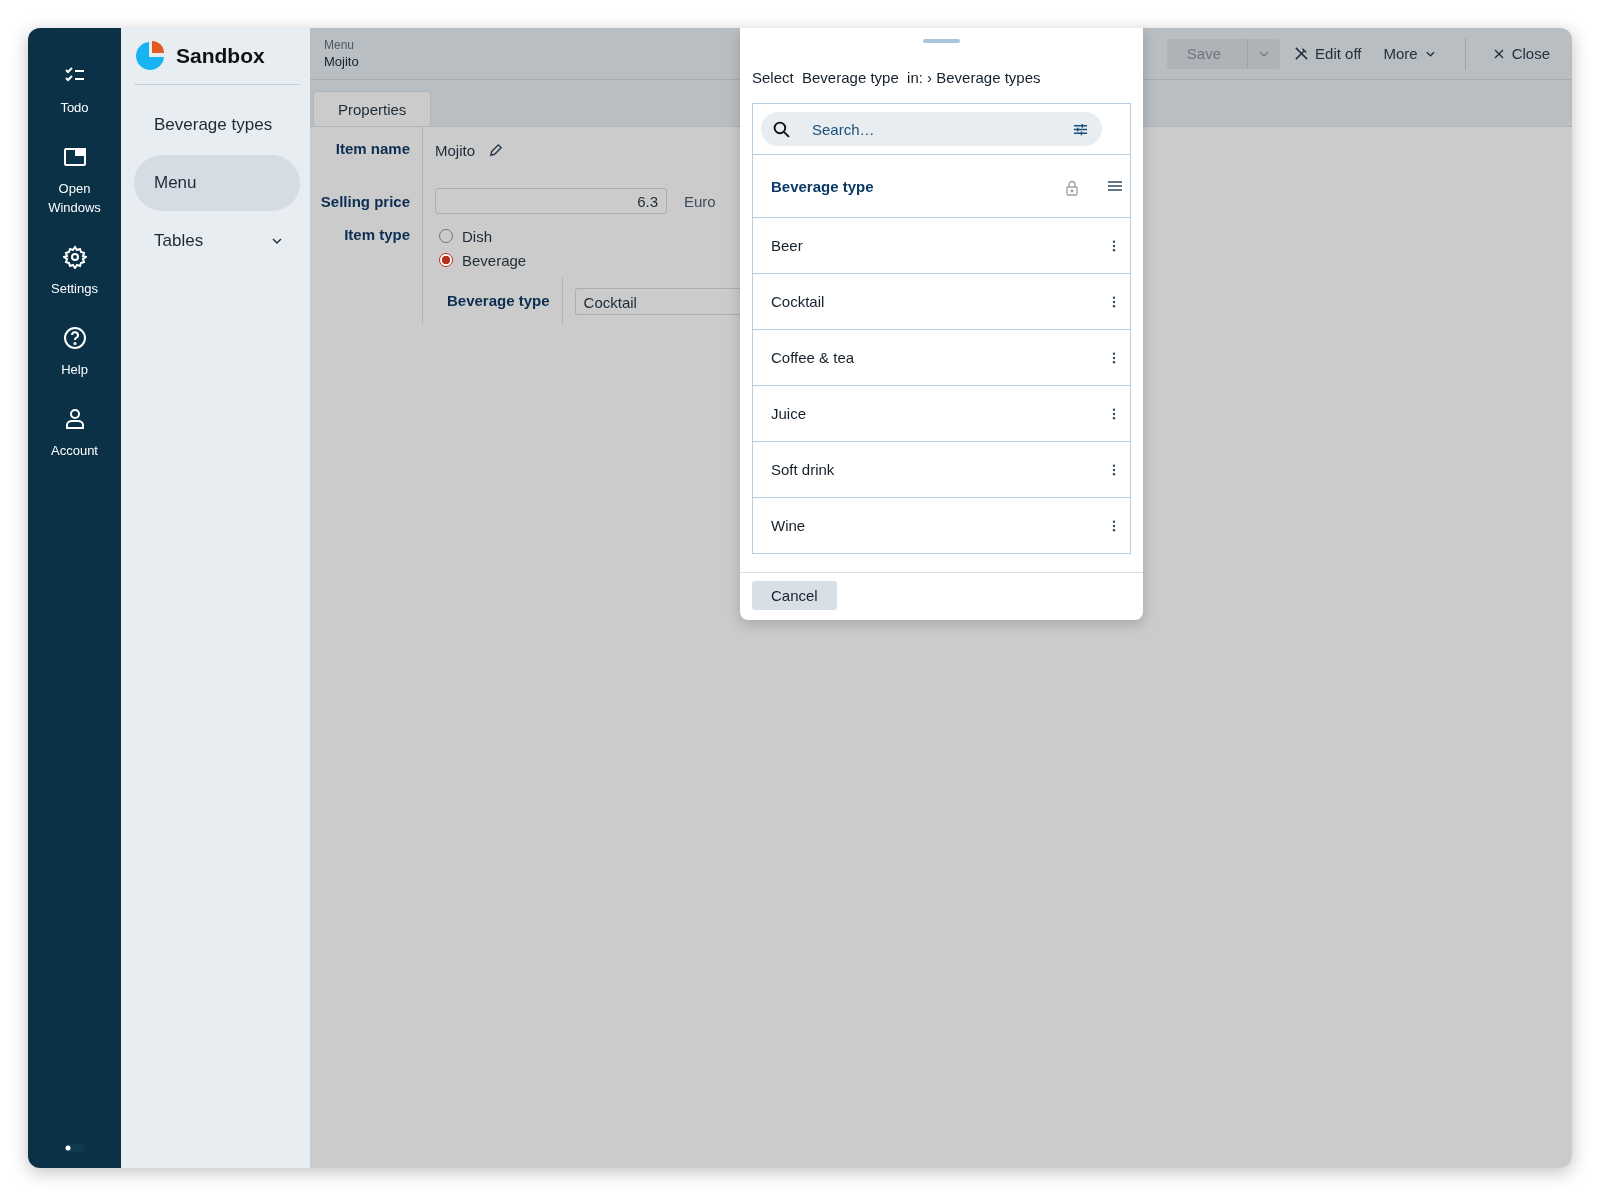 The width and height of the screenshot is (1600, 1197). What do you see at coordinates (366, 269) in the screenshot?
I see `field-label: Item type` at bounding box center [366, 269].